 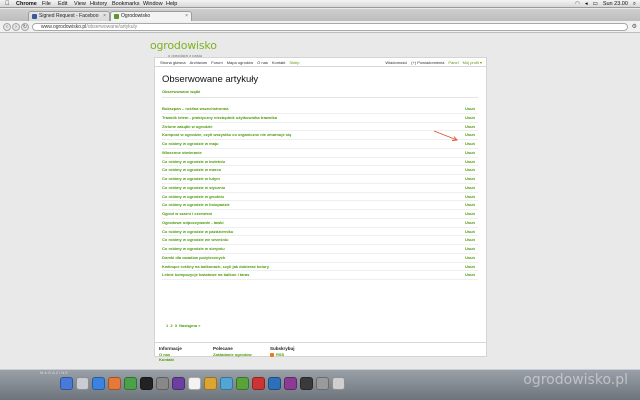 I want to click on nav-notifications: (+) Powiadomienia, so click(x=427, y=62).